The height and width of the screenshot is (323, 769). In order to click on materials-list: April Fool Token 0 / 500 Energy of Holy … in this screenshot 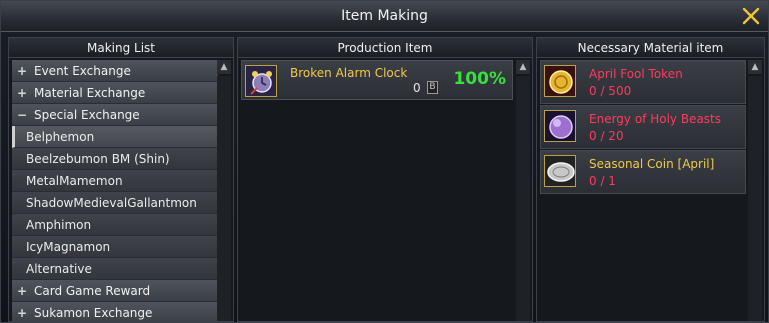, I will do `click(643, 127)`.